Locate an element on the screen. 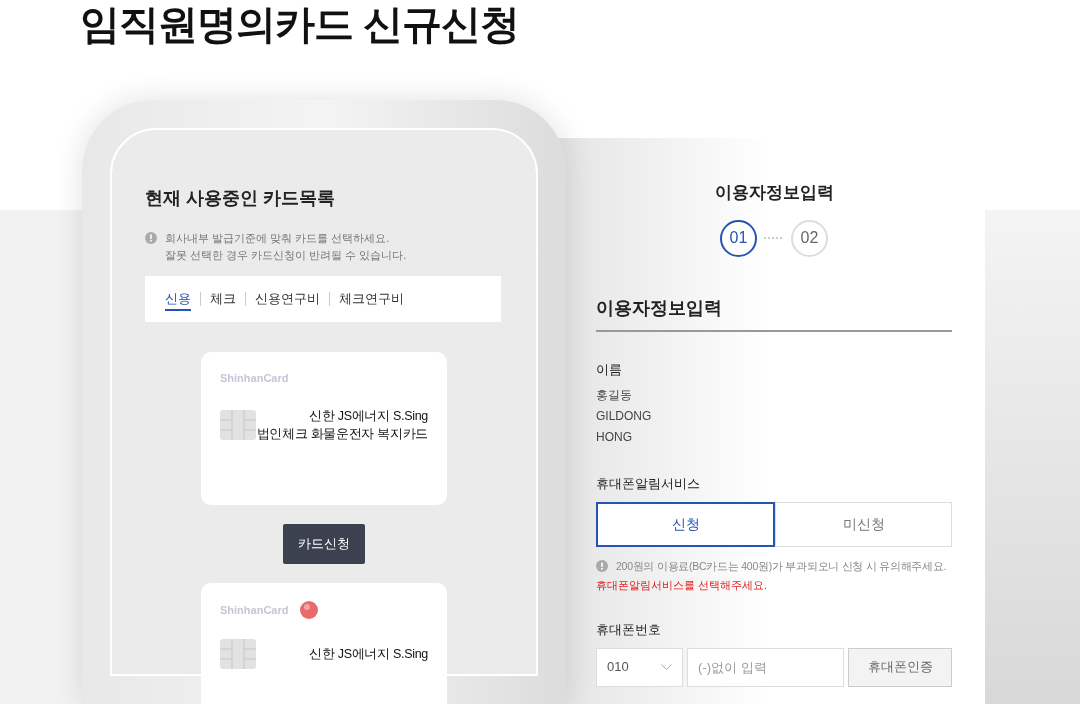 Image resolution: width=1080 pixels, height=704 pixels. option-button: 미신청 is located at coordinates (863, 524).